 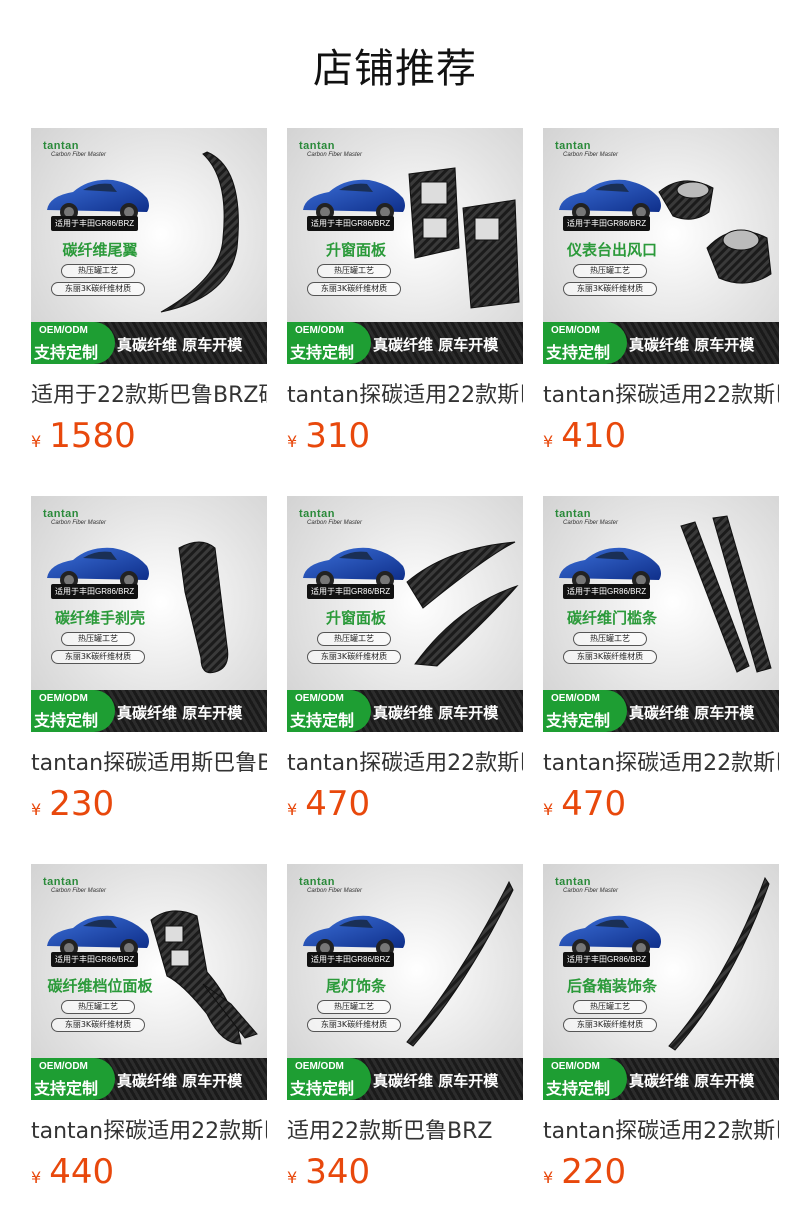 What do you see at coordinates (82, 804) in the screenshot?
I see `price-value: 230` at bounding box center [82, 804].